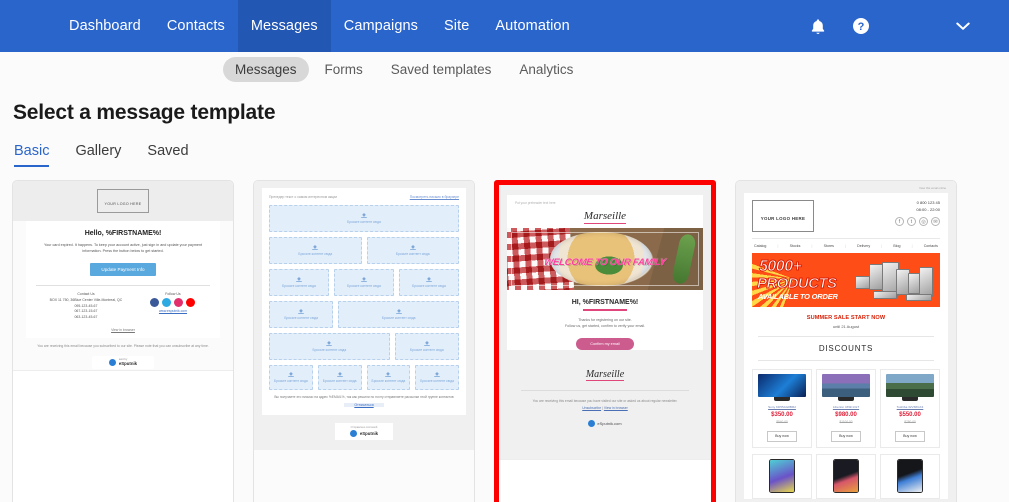 This screenshot has height=502, width=1009. What do you see at coordinates (798, 296) in the screenshot?
I see `banner-headline-3: AVAILABLE TO ORDER` at bounding box center [798, 296].